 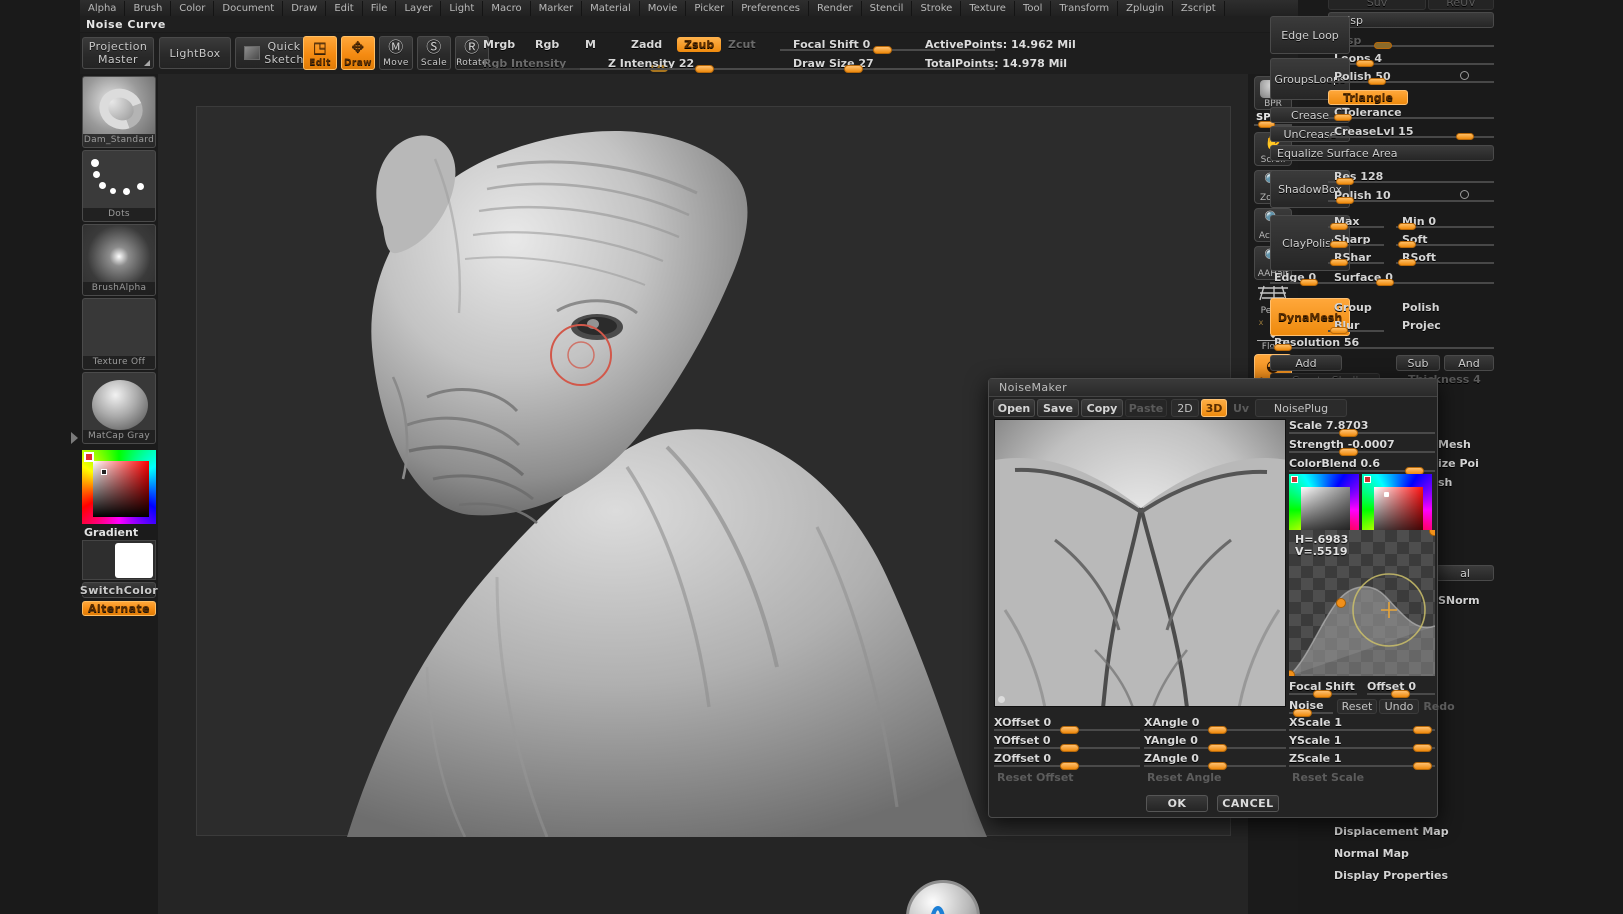 What do you see at coordinates (680, 69) in the screenshot?
I see `z-intensity-track` at bounding box center [680, 69].